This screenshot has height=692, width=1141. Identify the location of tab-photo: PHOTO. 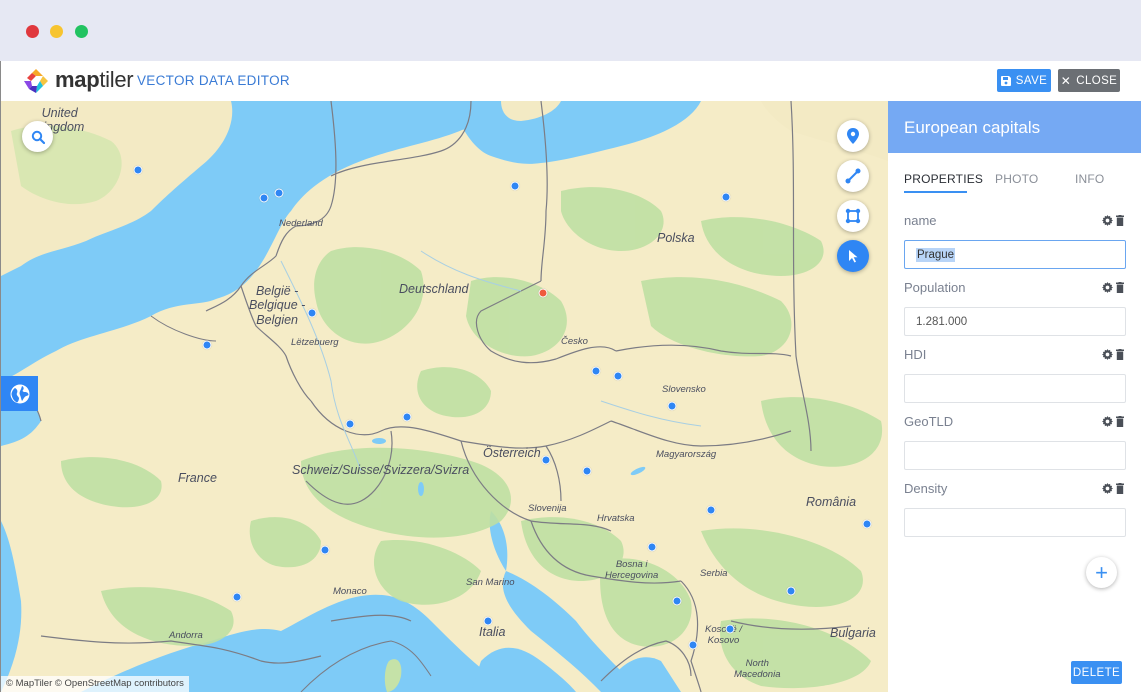
(1016, 179).